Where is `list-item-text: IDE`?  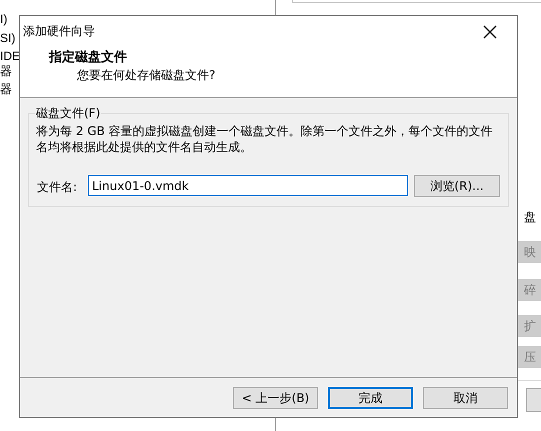
list-item-text: IDE is located at coordinates (10, 56).